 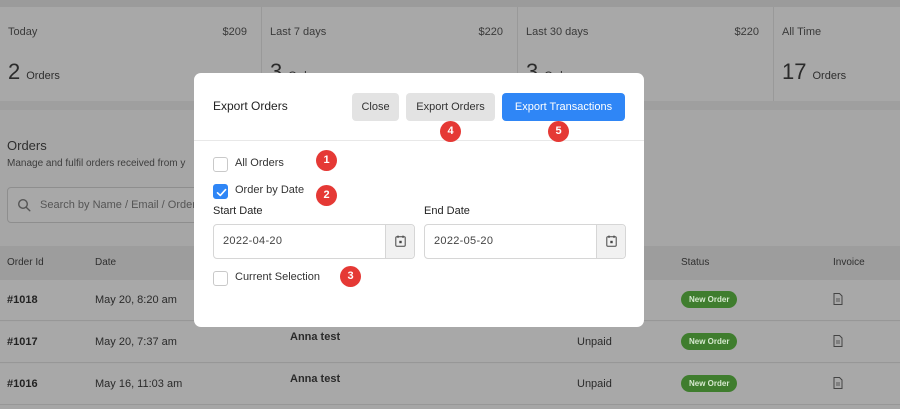 What do you see at coordinates (802, 32) in the screenshot?
I see `stat-label: All Time` at bounding box center [802, 32].